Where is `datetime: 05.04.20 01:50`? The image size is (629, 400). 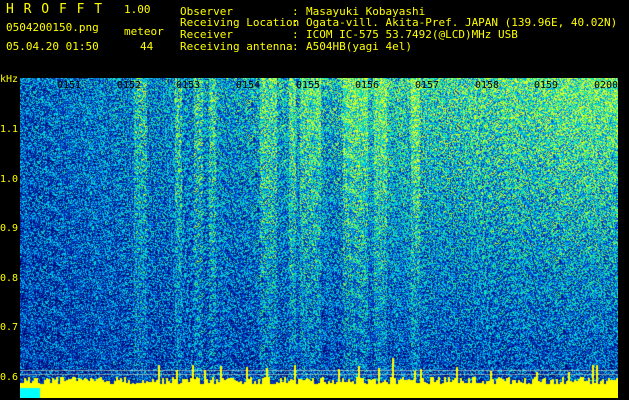 datetime: 05.04.20 01:50 is located at coordinates (52, 46).